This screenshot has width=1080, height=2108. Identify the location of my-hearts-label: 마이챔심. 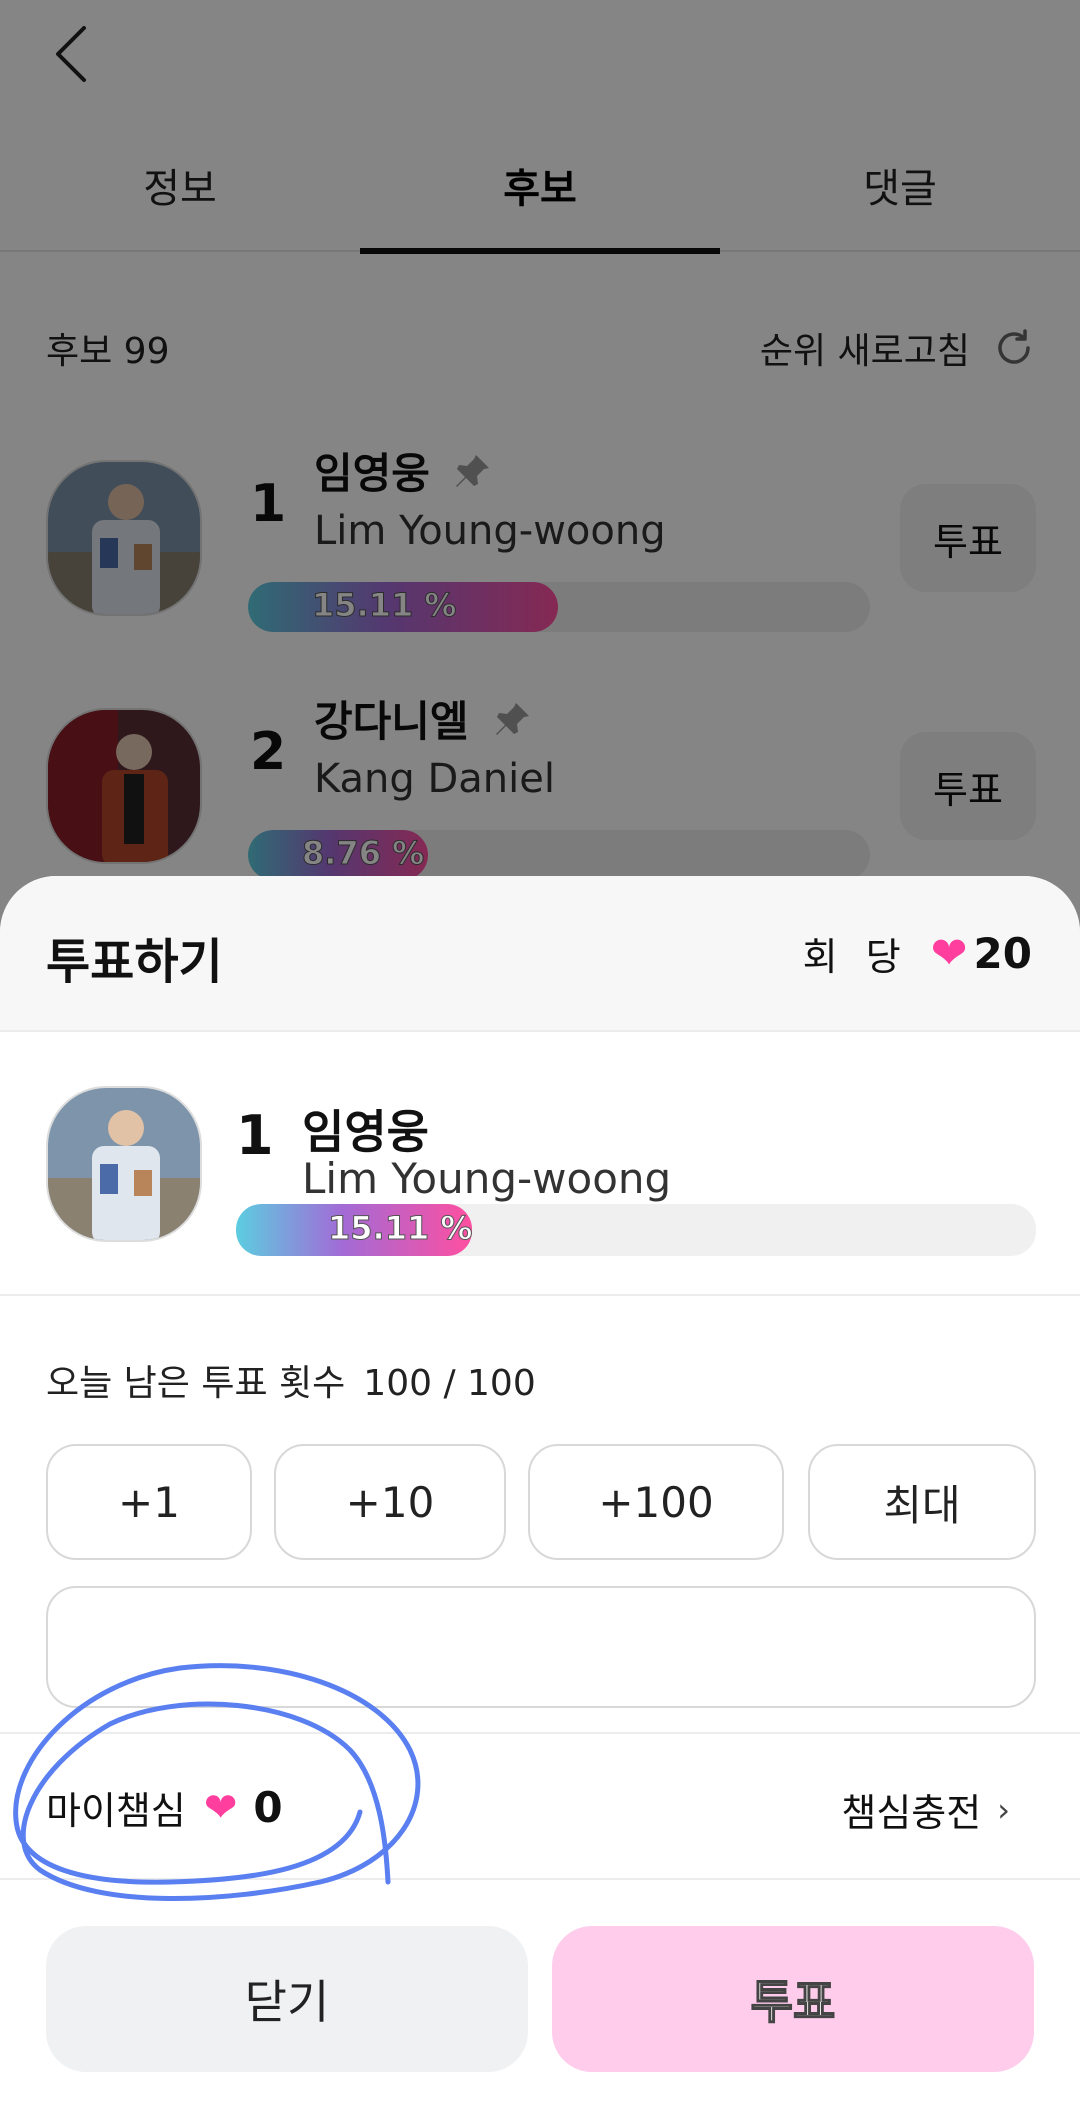
(116, 1811).